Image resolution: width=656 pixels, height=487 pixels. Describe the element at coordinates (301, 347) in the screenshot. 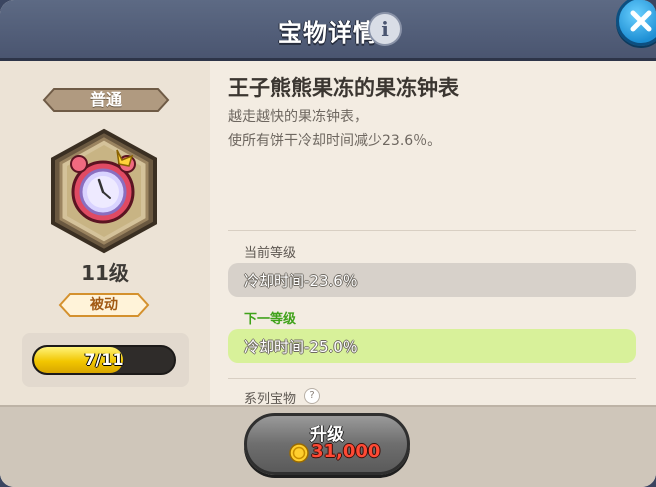

I see `next-level-value: 冷却时间-25.0％` at that location.